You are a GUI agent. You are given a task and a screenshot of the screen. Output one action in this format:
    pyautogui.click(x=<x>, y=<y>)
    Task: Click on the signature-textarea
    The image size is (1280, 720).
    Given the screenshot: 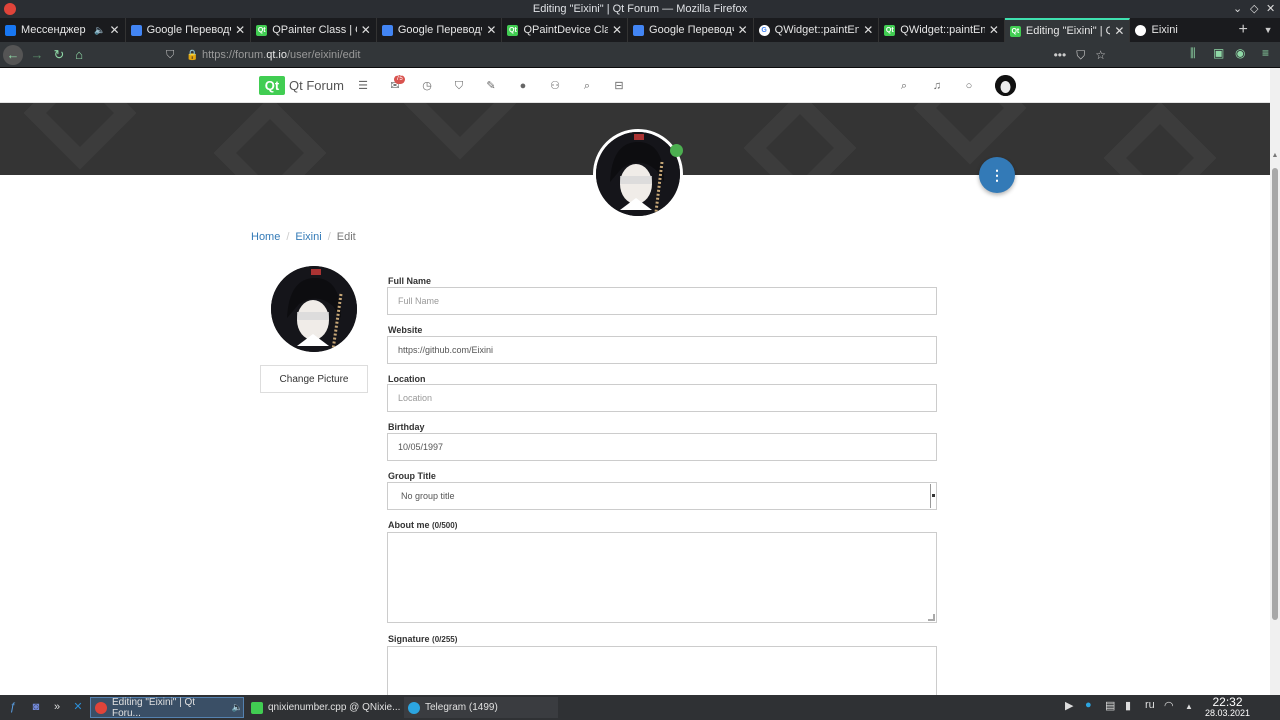 What is the action you would take?
    pyautogui.click(x=662, y=670)
    